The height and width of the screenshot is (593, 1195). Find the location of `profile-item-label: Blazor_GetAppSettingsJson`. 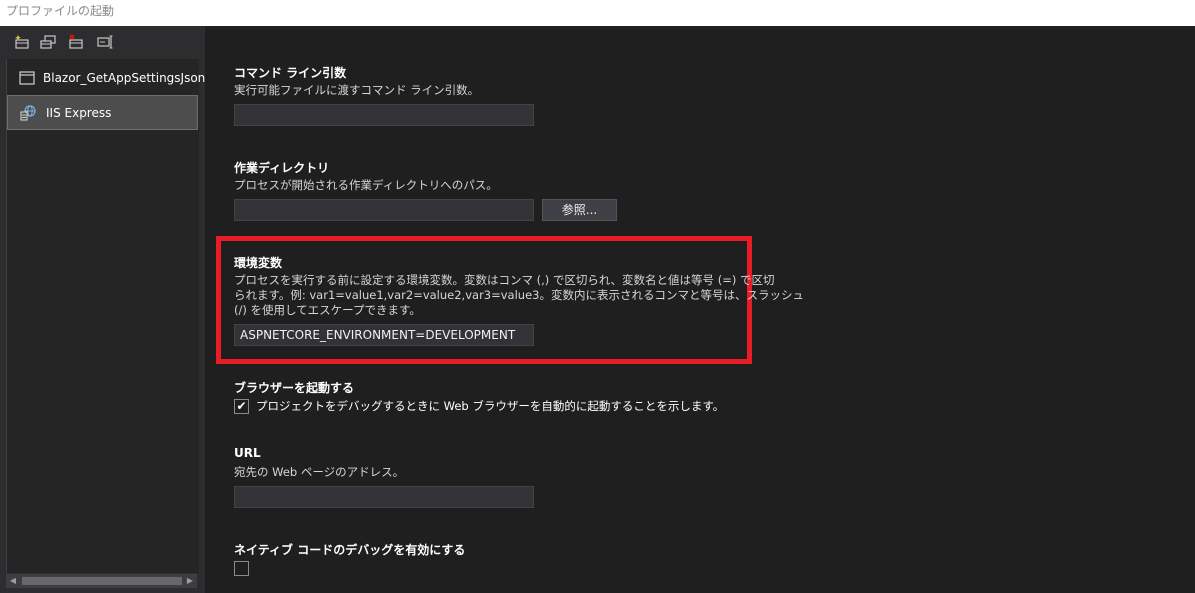

profile-item-label: Blazor_GetAppSettingsJson is located at coordinates (124, 77).